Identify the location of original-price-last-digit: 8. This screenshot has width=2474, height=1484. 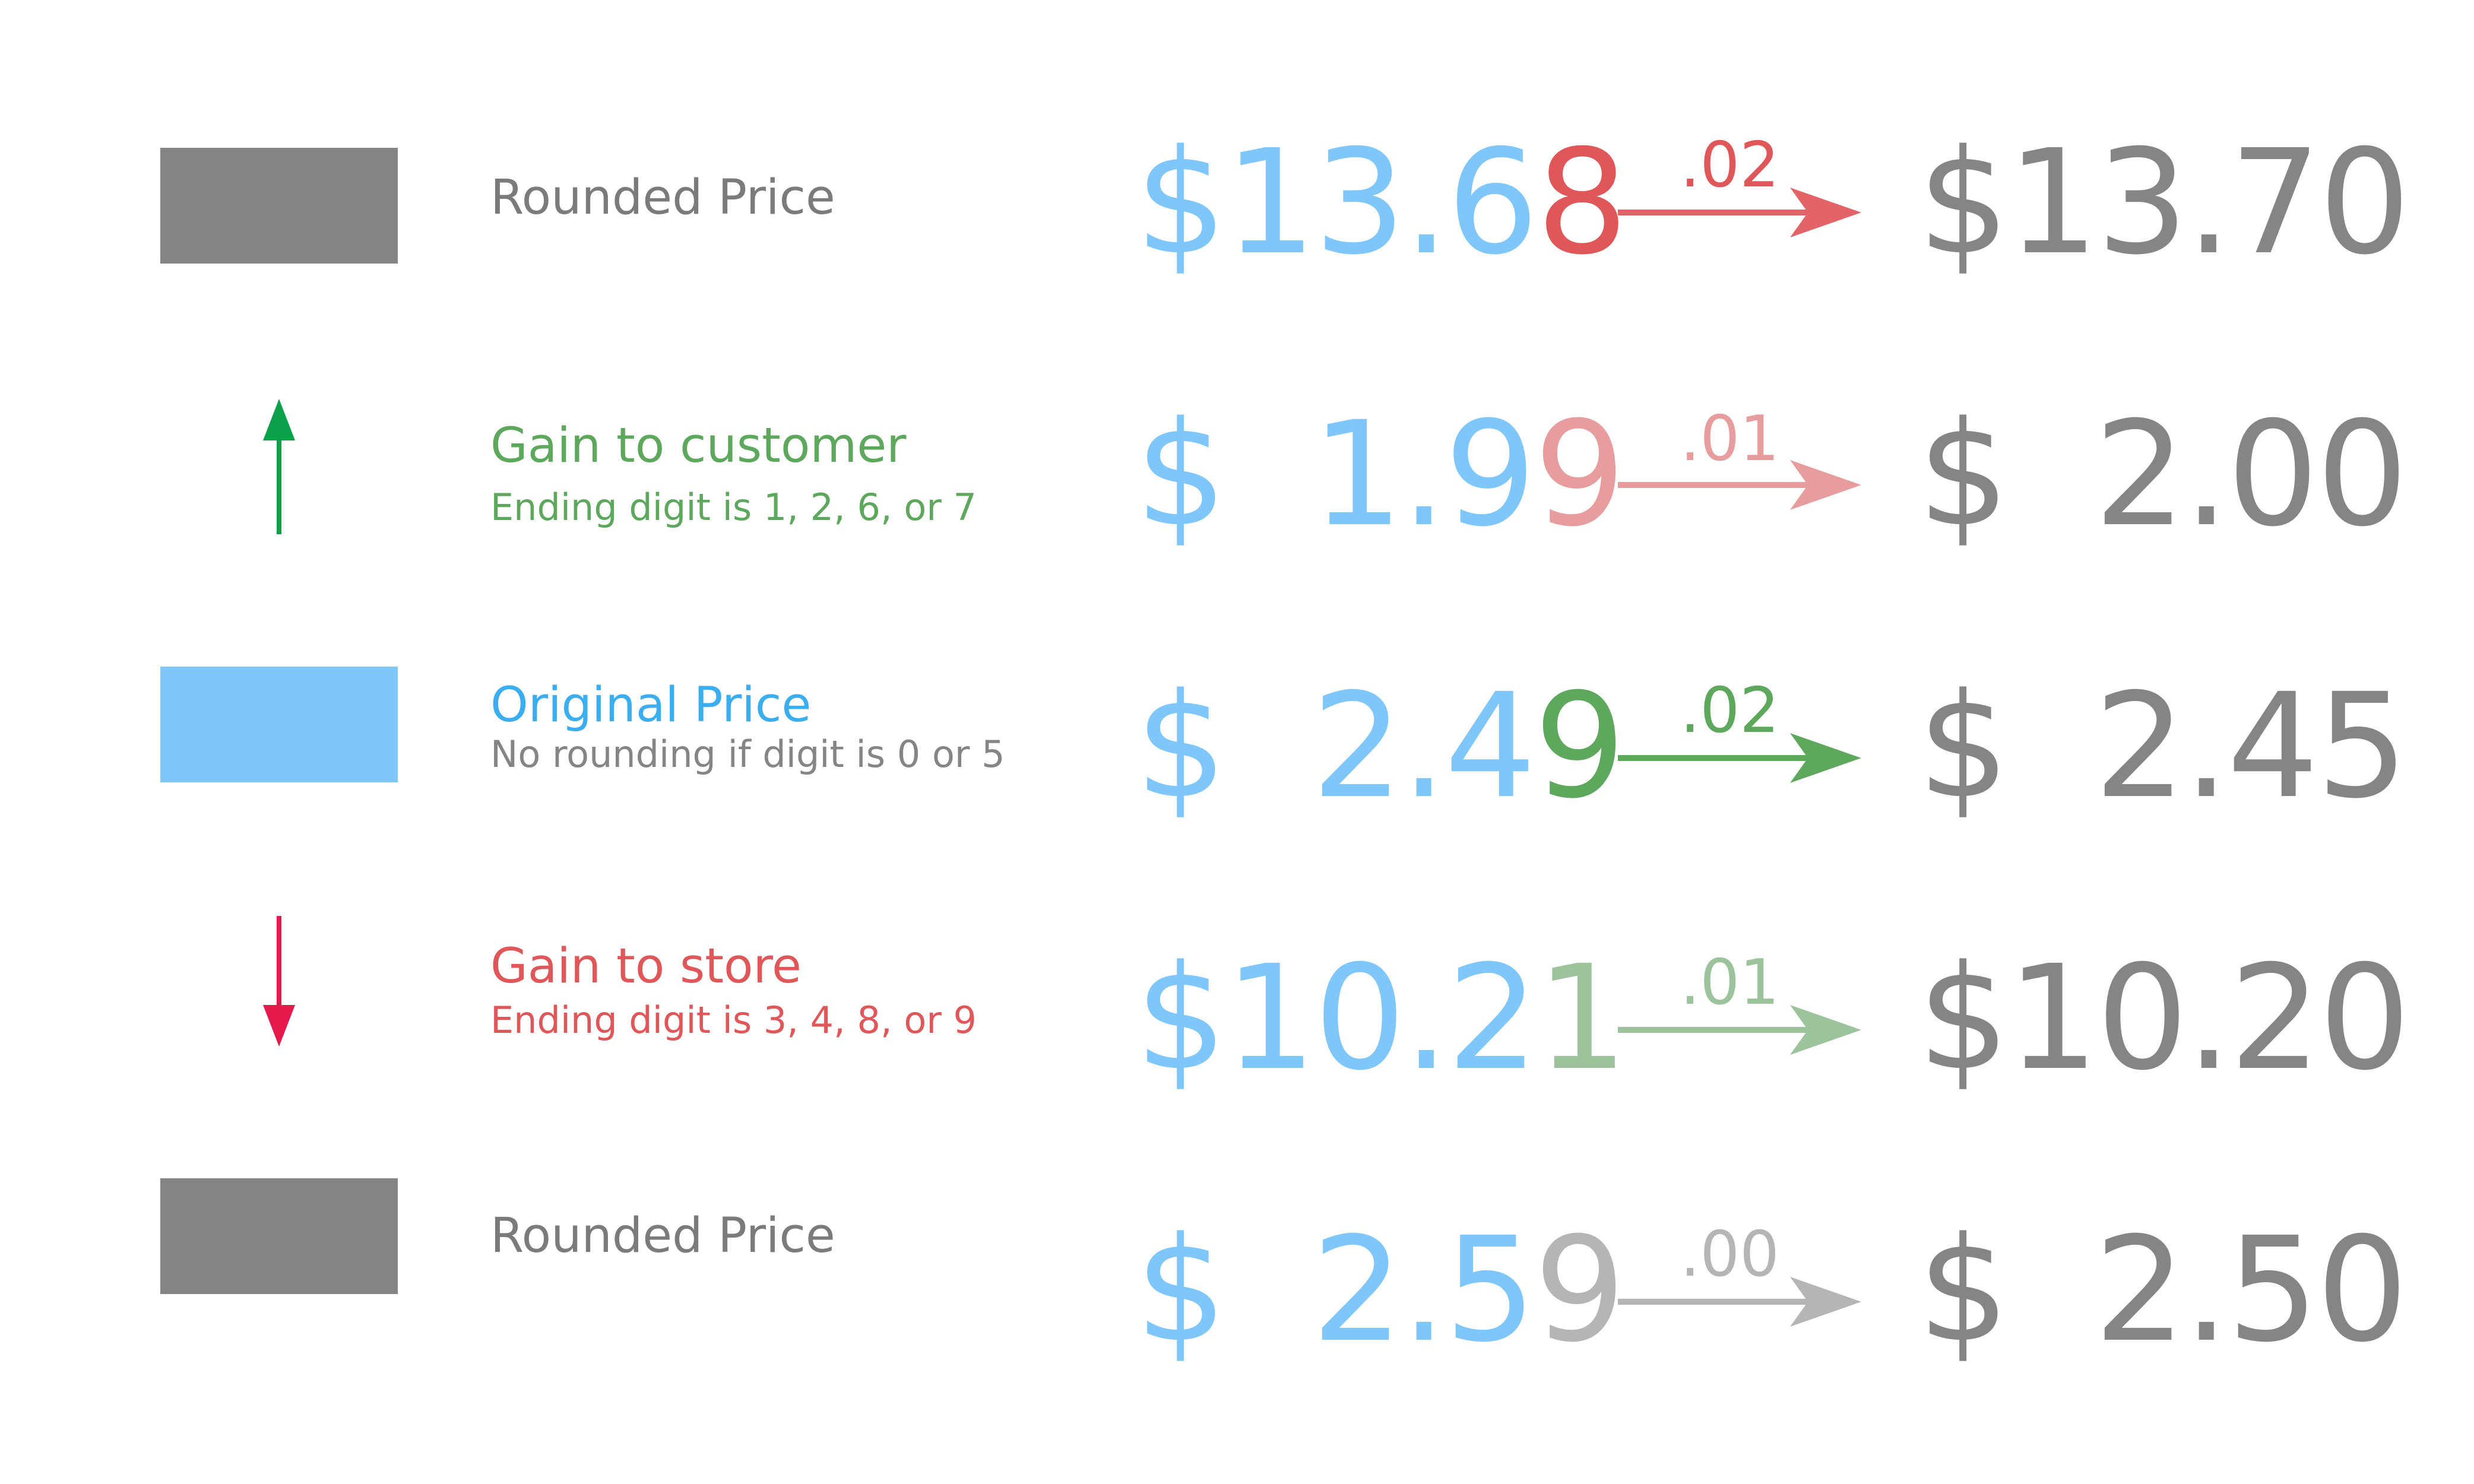
(1582, 203).